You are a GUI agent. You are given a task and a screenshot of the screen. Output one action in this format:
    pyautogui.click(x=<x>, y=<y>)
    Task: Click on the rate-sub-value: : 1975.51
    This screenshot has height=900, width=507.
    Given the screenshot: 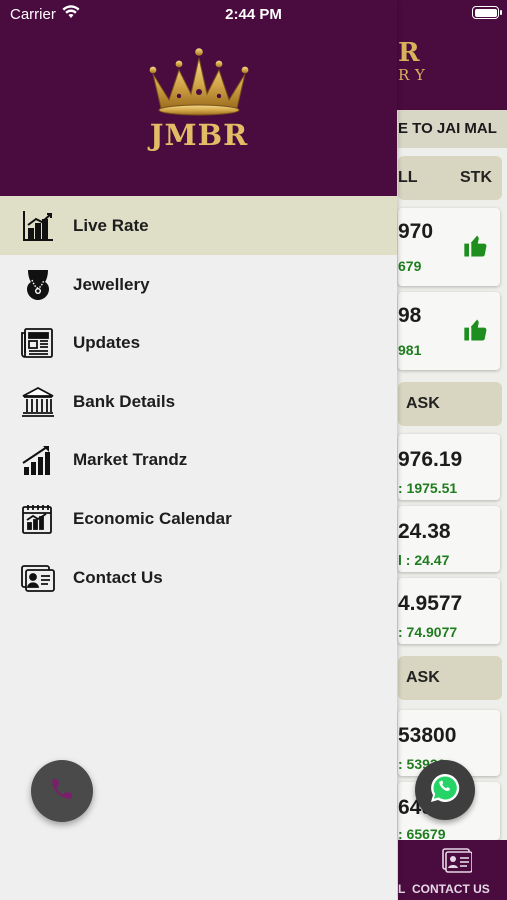 What is the action you would take?
    pyautogui.click(x=428, y=488)
    